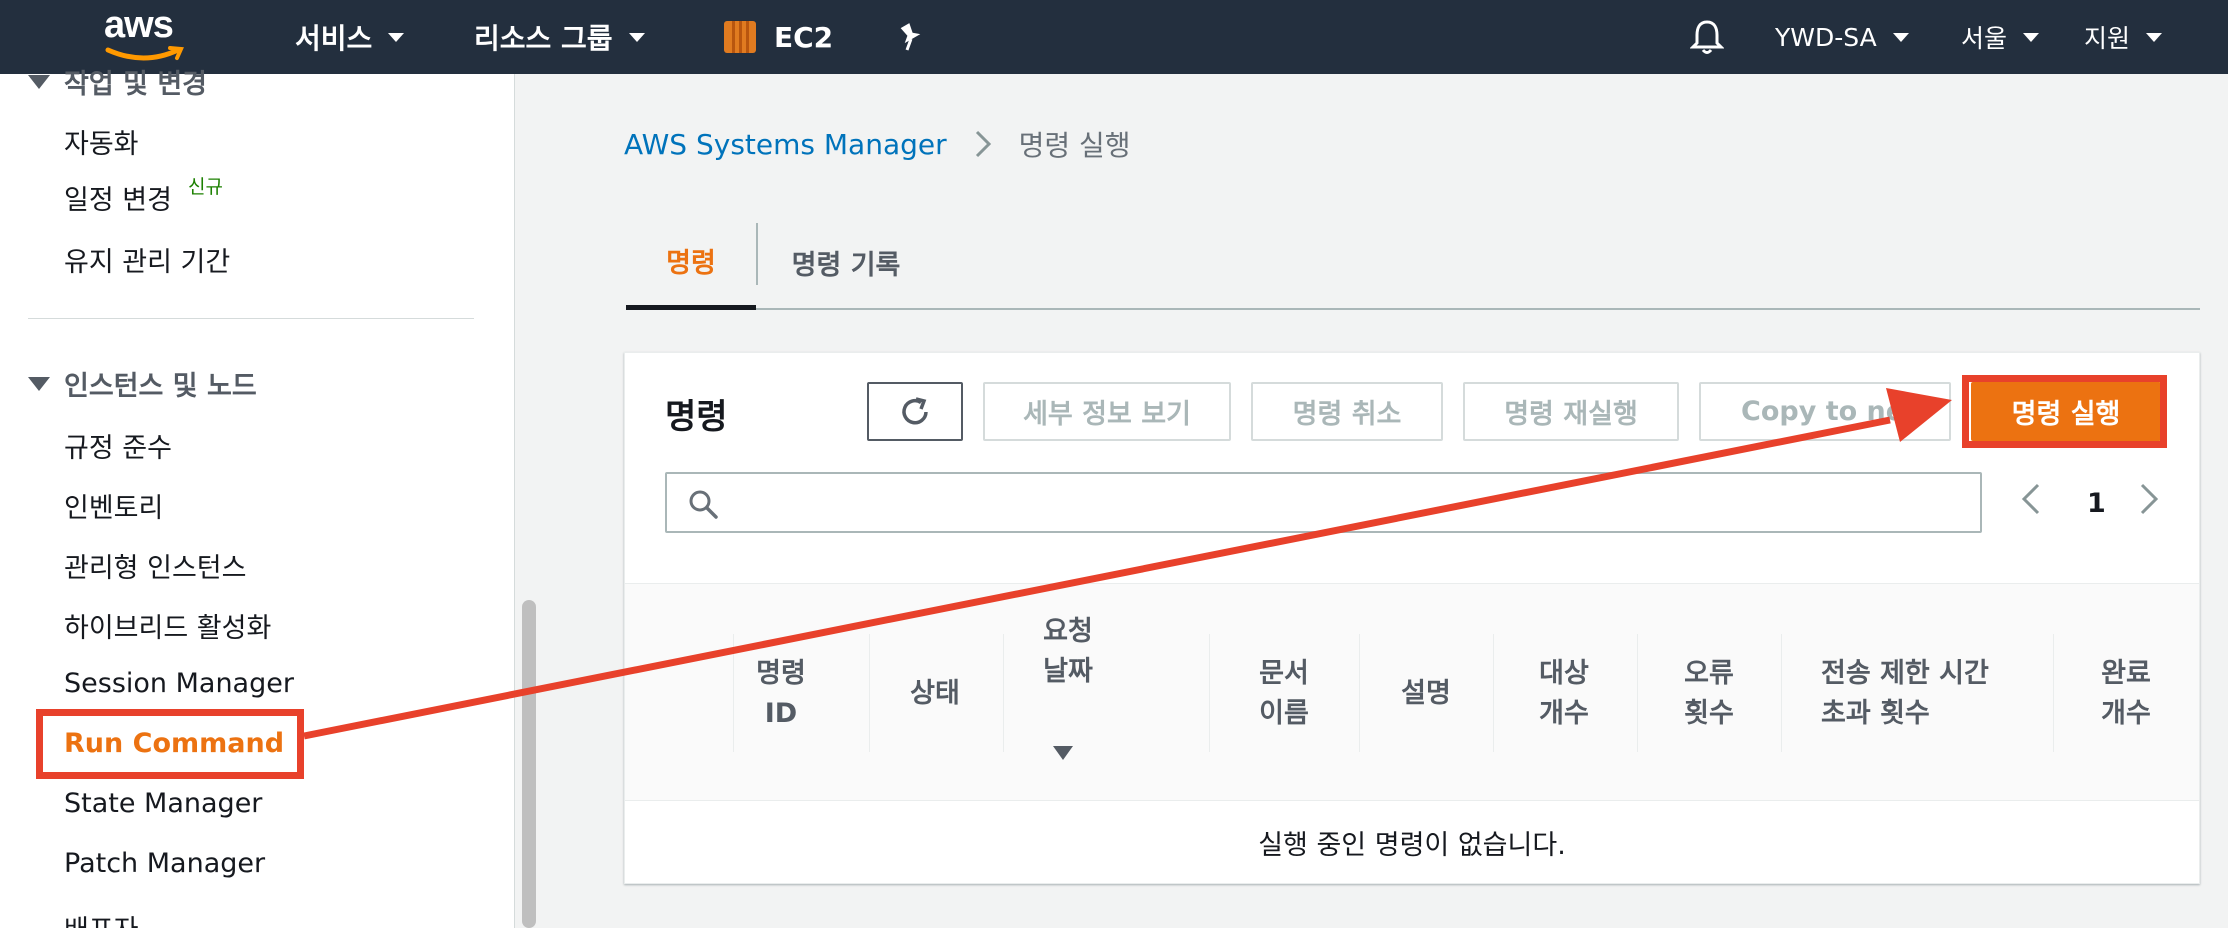  What do you see at coordinates (1919, 415) in the screenshot?
I see `annotation-arrow-head` at bounding box center [1919, 415].